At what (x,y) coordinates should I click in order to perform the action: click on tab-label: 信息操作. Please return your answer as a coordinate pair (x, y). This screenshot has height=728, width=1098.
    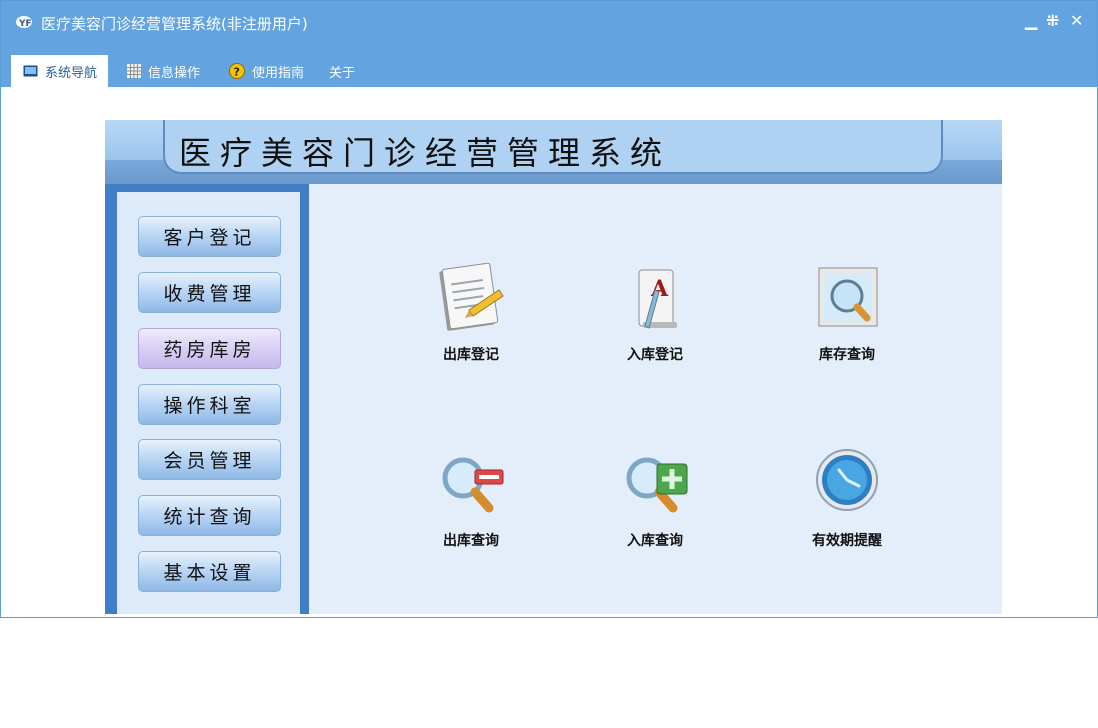
    Looking at the image, I should click on (174, 73).